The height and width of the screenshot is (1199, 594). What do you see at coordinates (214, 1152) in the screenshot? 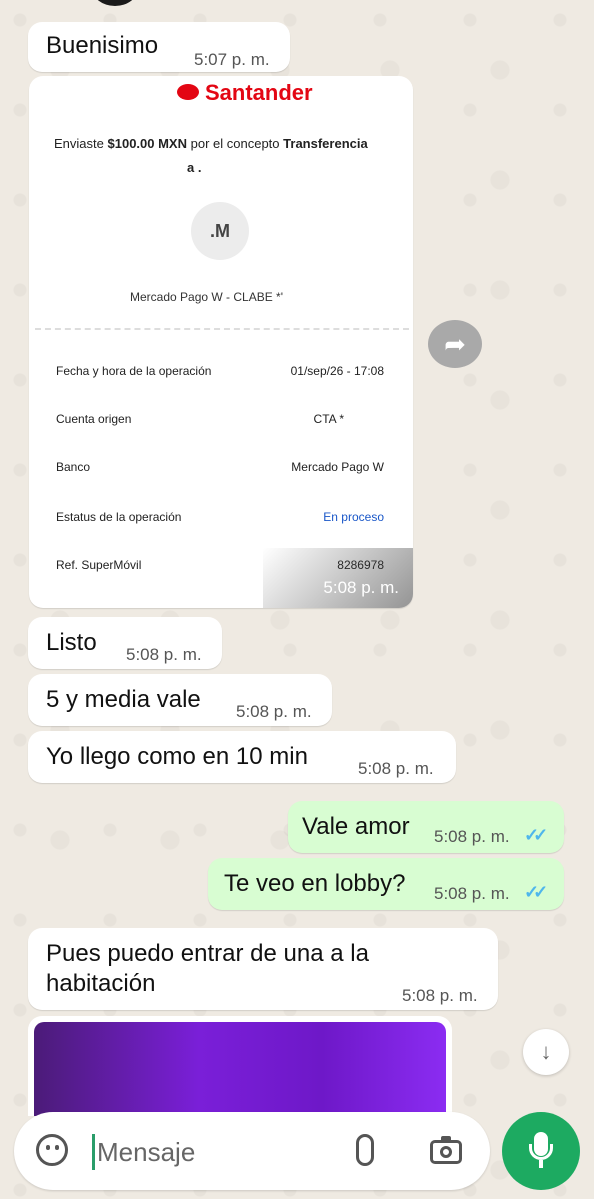
I see `message-input` at bounding box center [214, 1152].